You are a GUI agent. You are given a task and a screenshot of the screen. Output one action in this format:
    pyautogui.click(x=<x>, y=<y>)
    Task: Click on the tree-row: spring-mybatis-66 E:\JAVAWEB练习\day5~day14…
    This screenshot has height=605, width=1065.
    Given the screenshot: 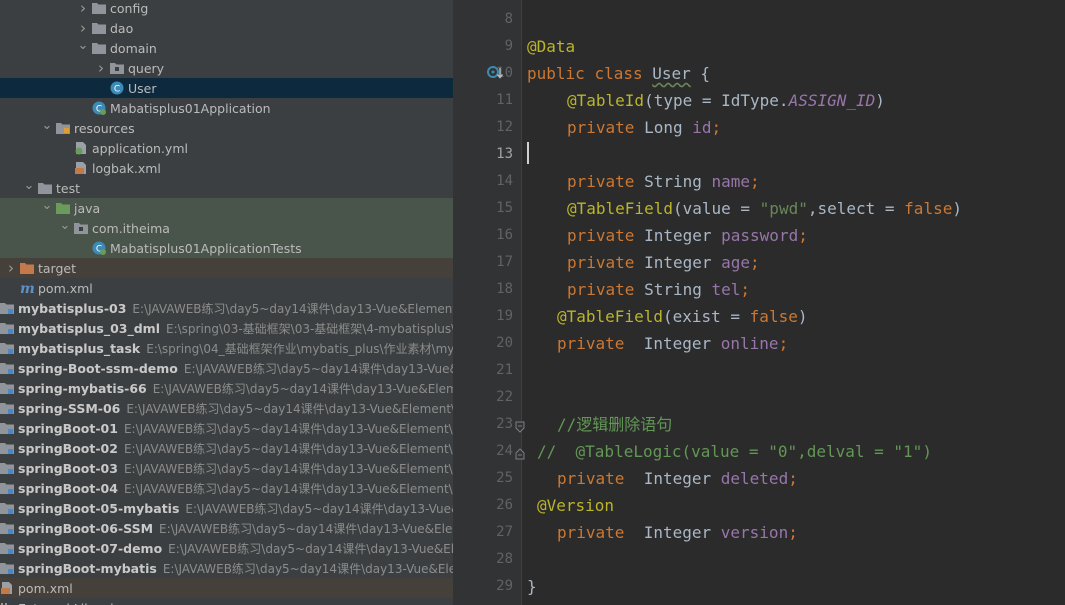 What is the action you would take?
    pyautogui.click(x=226, y=388)
    